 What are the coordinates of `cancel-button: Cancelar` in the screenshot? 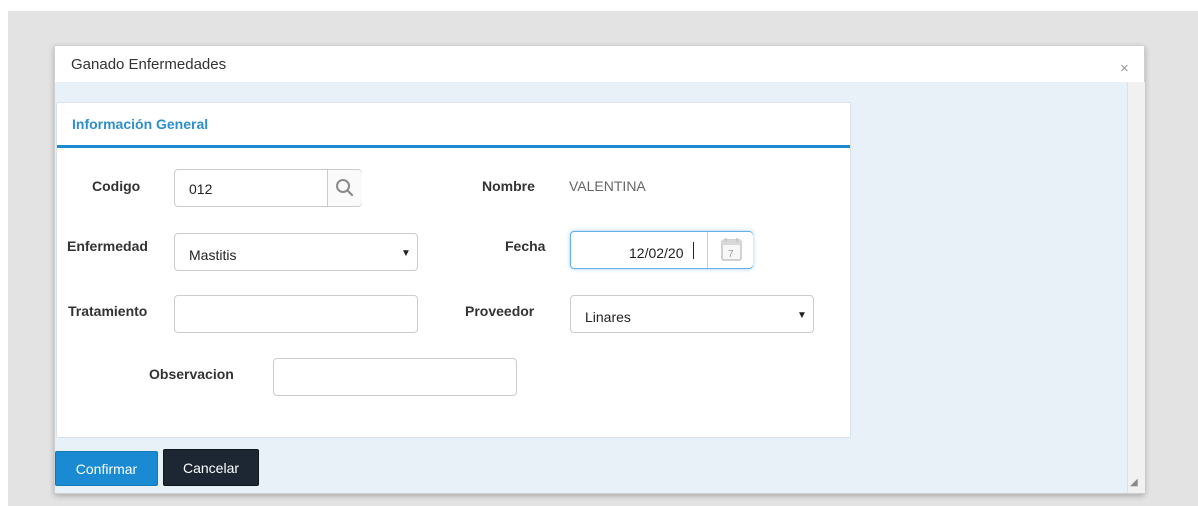 It's located at (211, 467).